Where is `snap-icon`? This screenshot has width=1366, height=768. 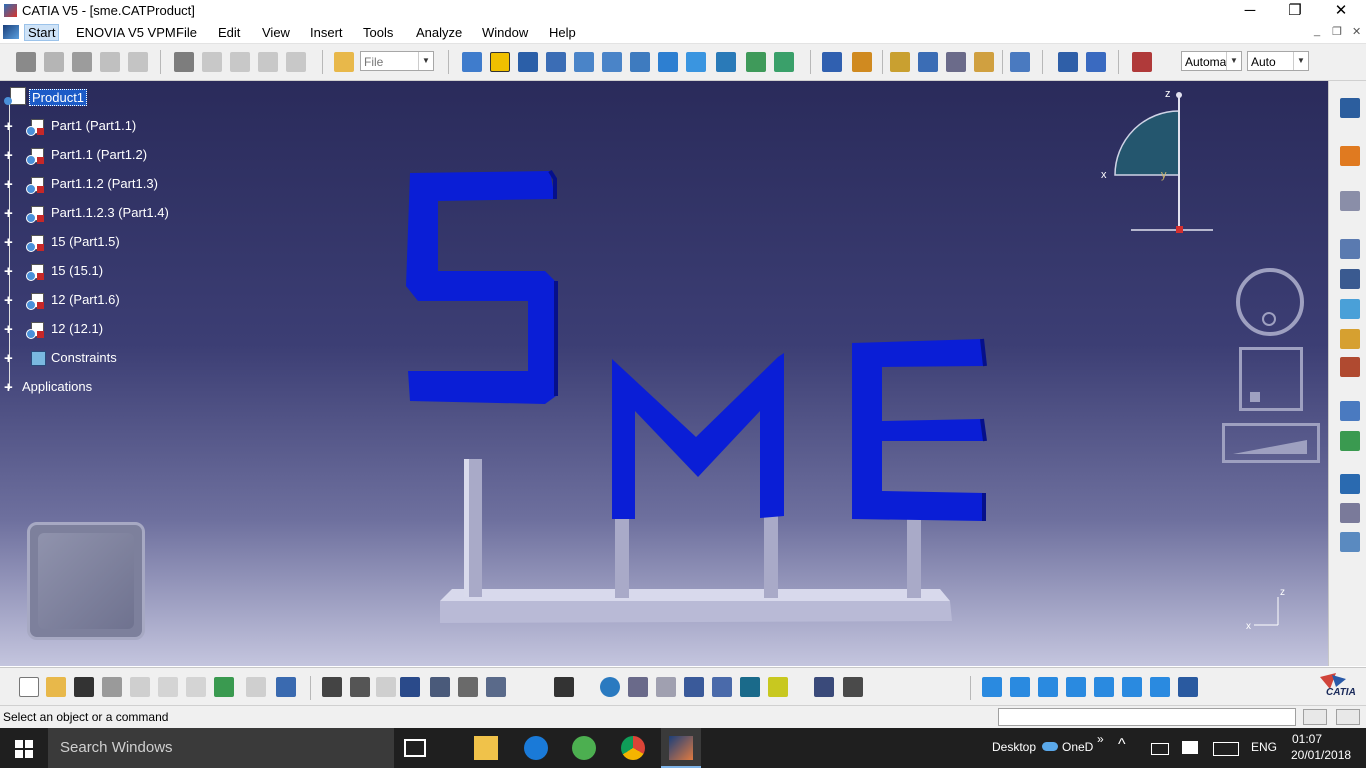
snap-icon is located at coordinates (928, 62).